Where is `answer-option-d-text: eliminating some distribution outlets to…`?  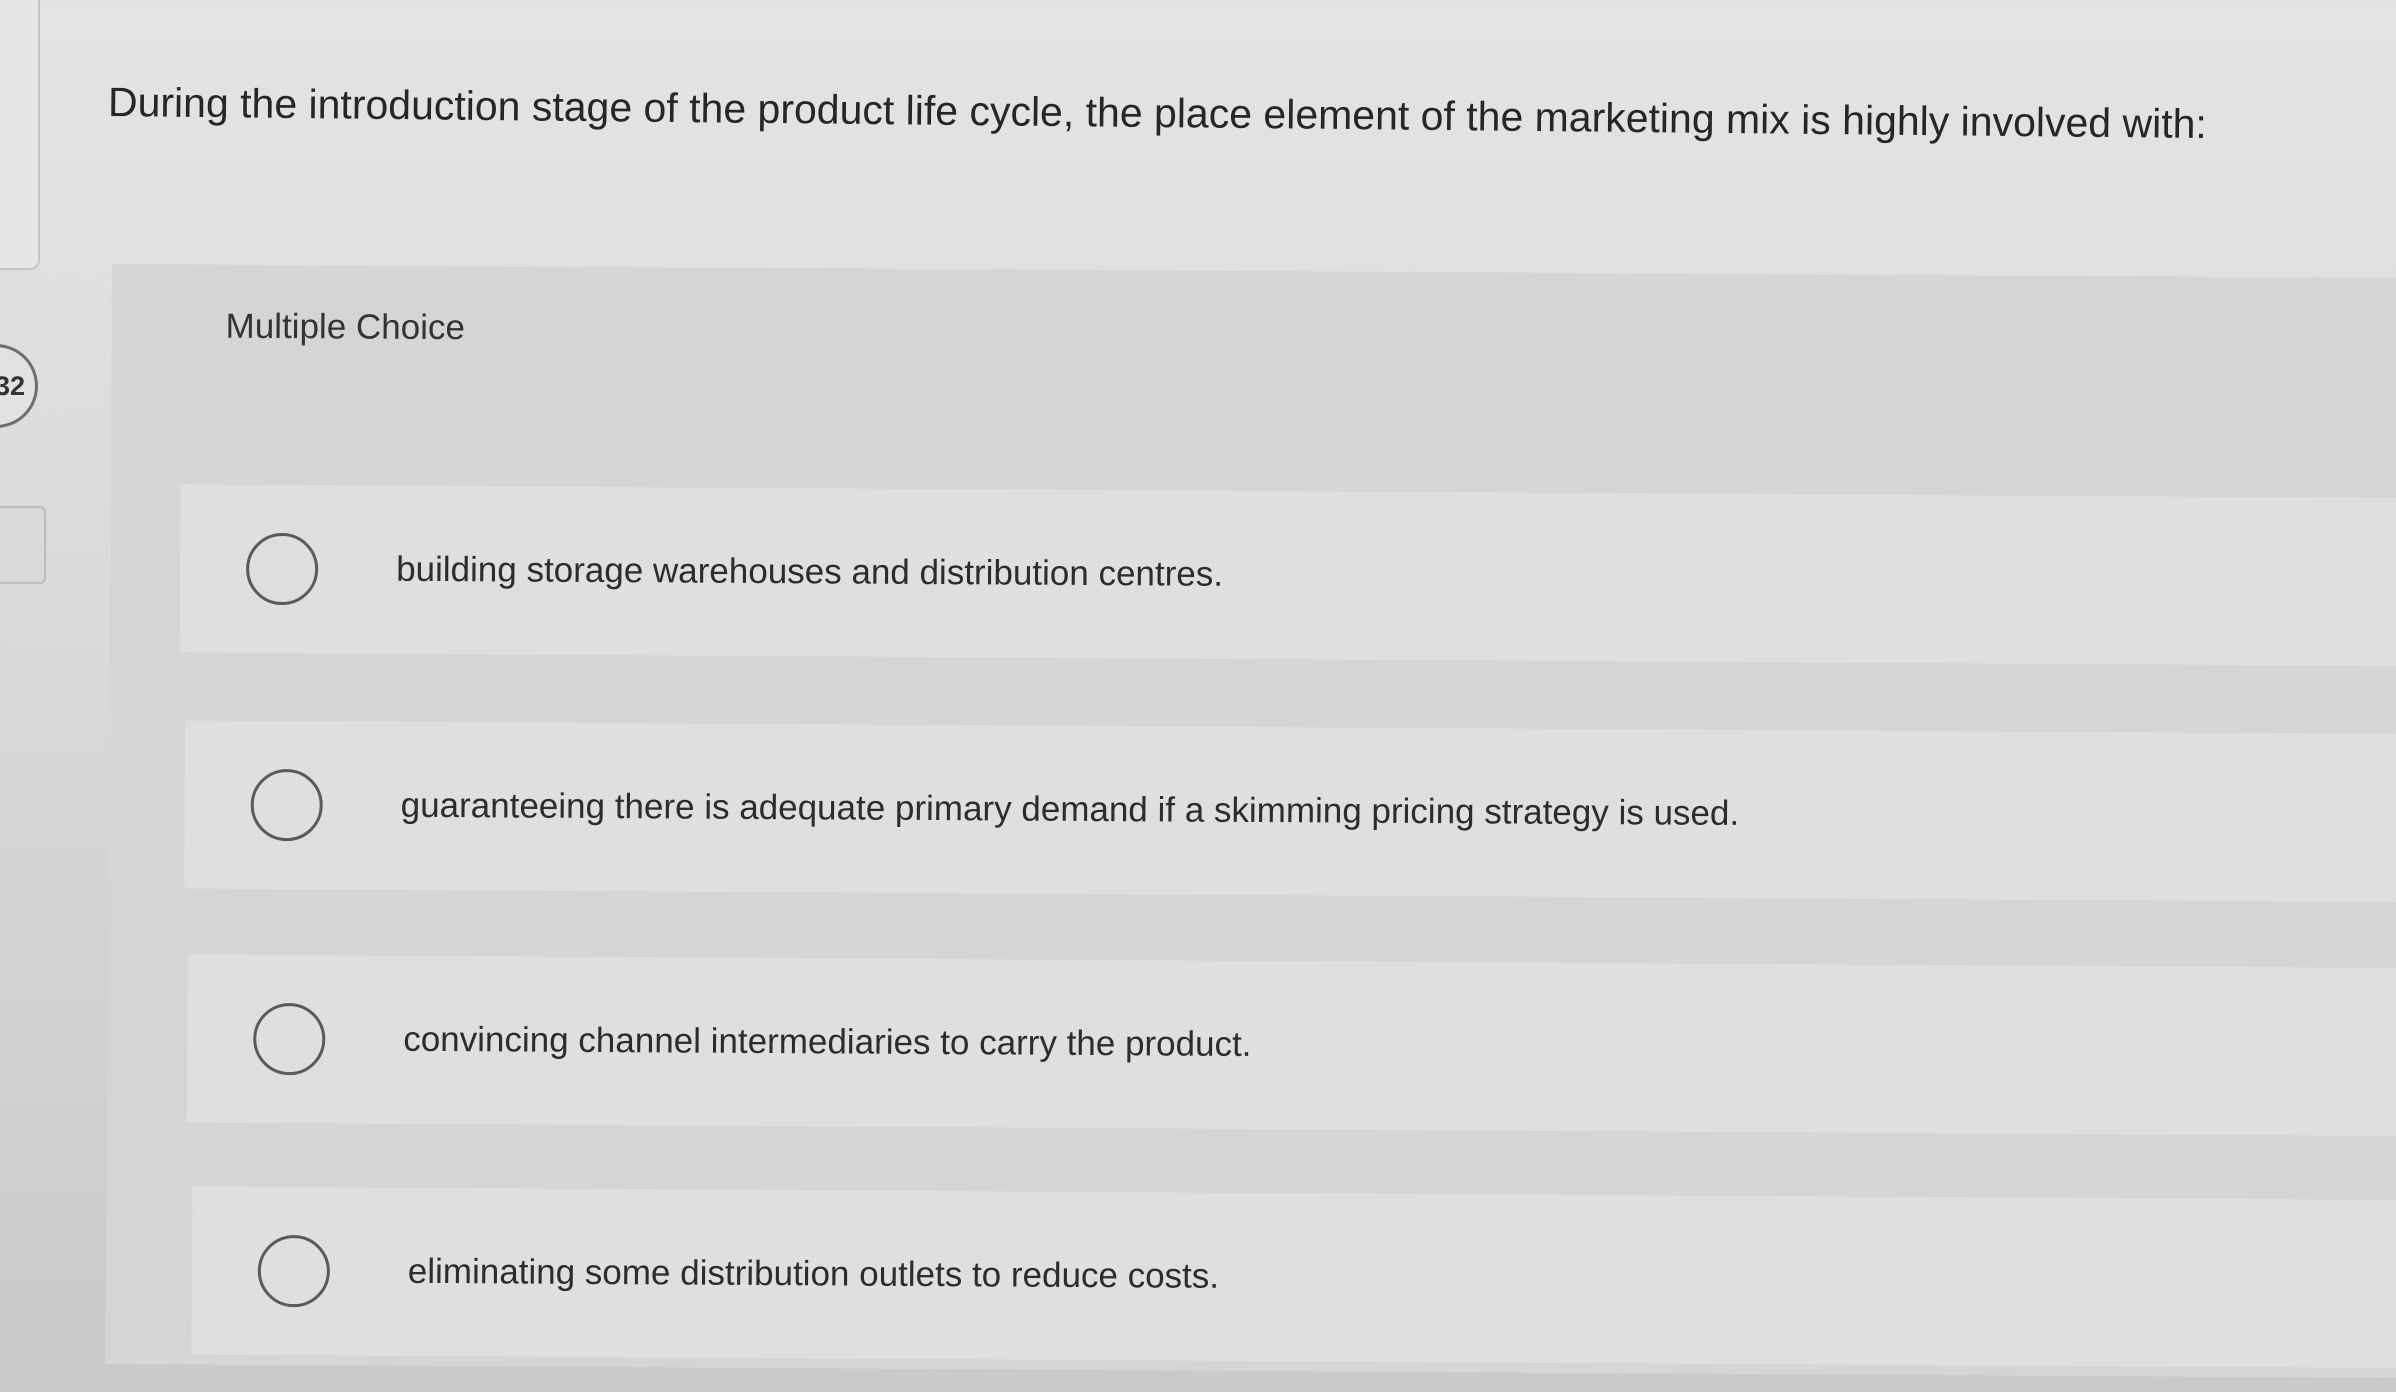 answer-option-d-text: eliminating some distribution outlets to… is located at coordinates (813, 1273).